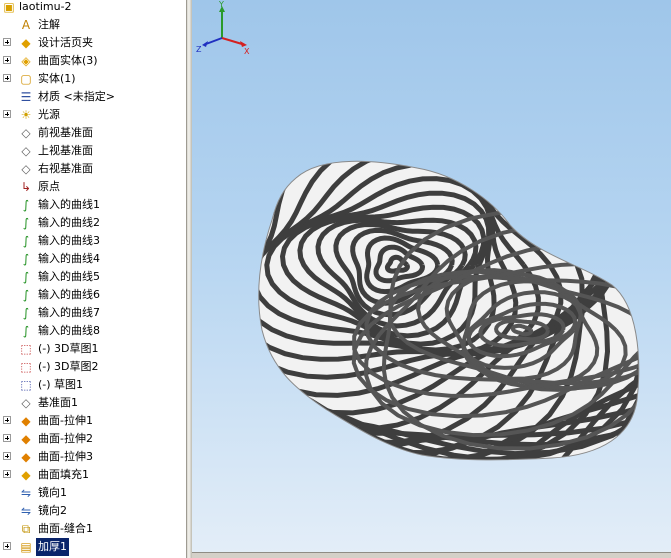  I want to click on tree-item: ∫ 输入的曲线6, so click(93, 295).